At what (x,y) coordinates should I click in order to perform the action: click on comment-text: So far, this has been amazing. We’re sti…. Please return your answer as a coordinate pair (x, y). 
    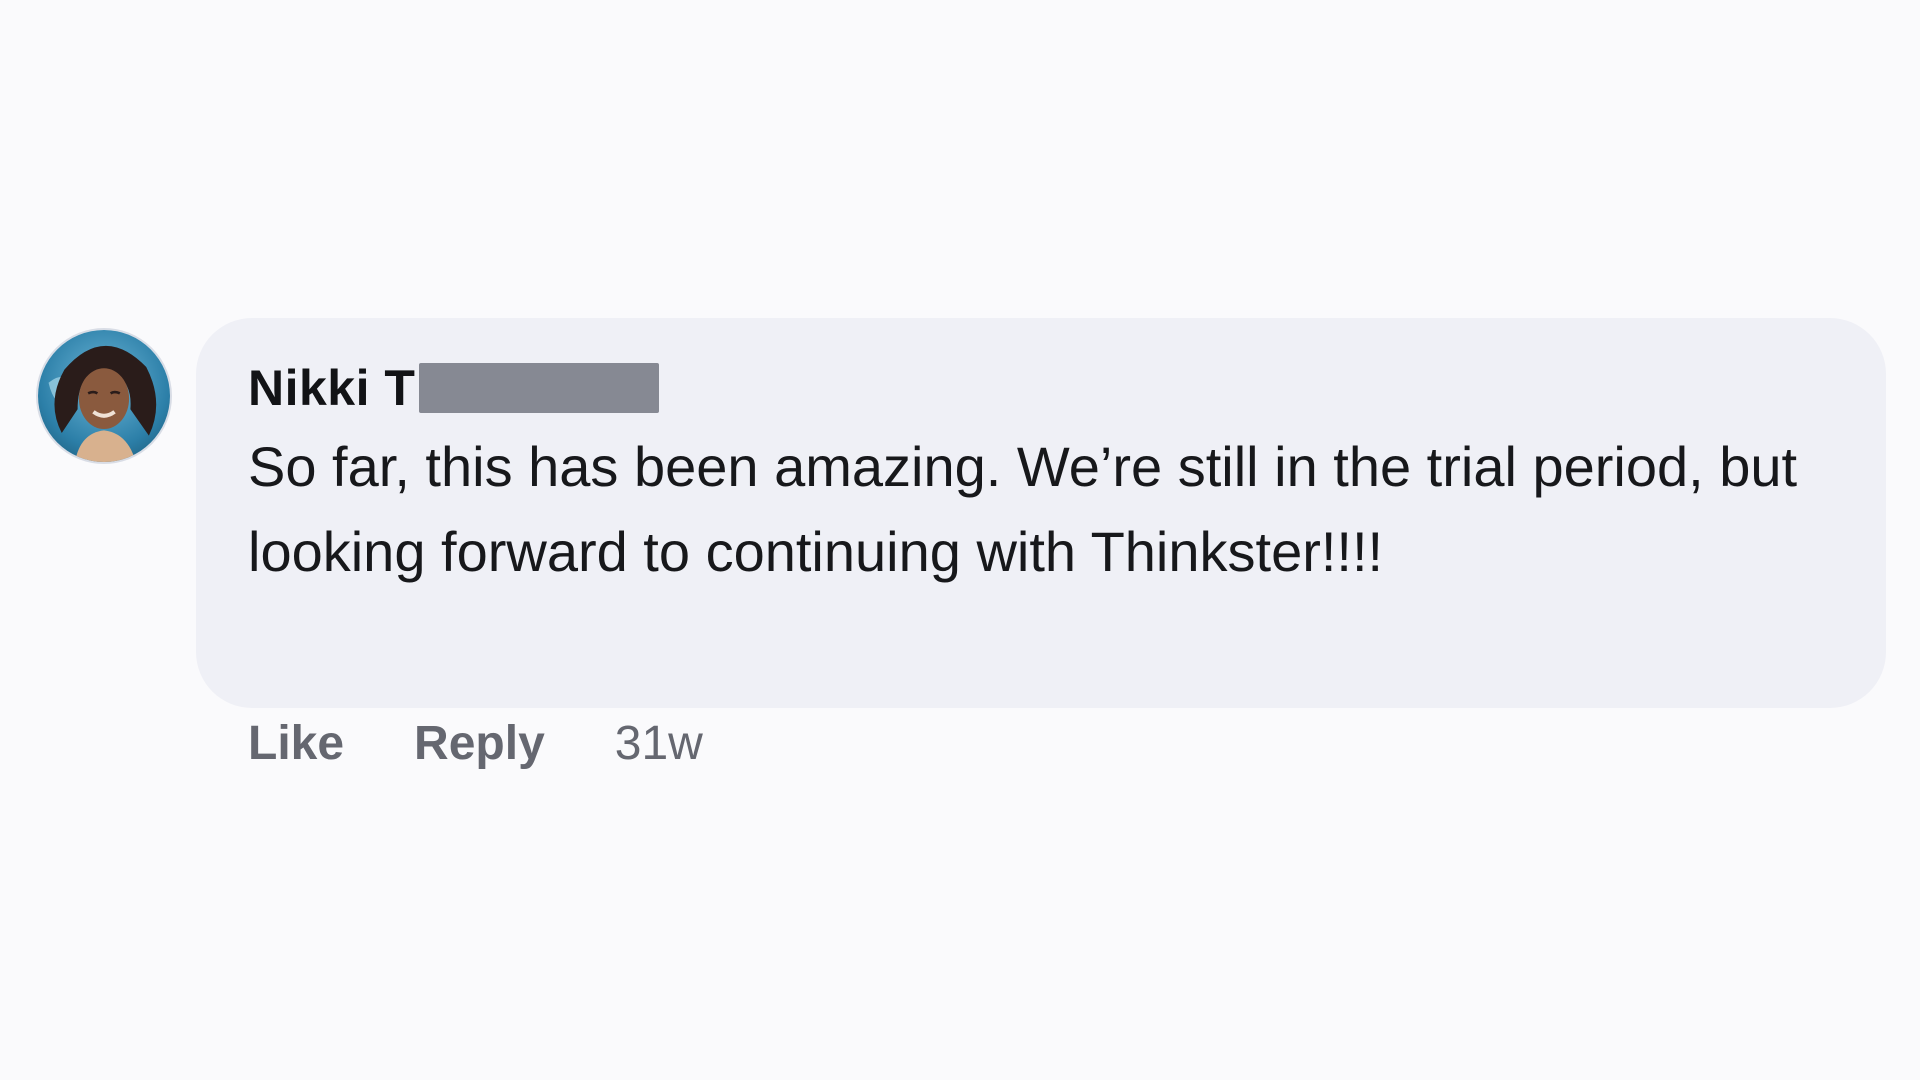
    Looking at the image, I should click on (1023, 509).